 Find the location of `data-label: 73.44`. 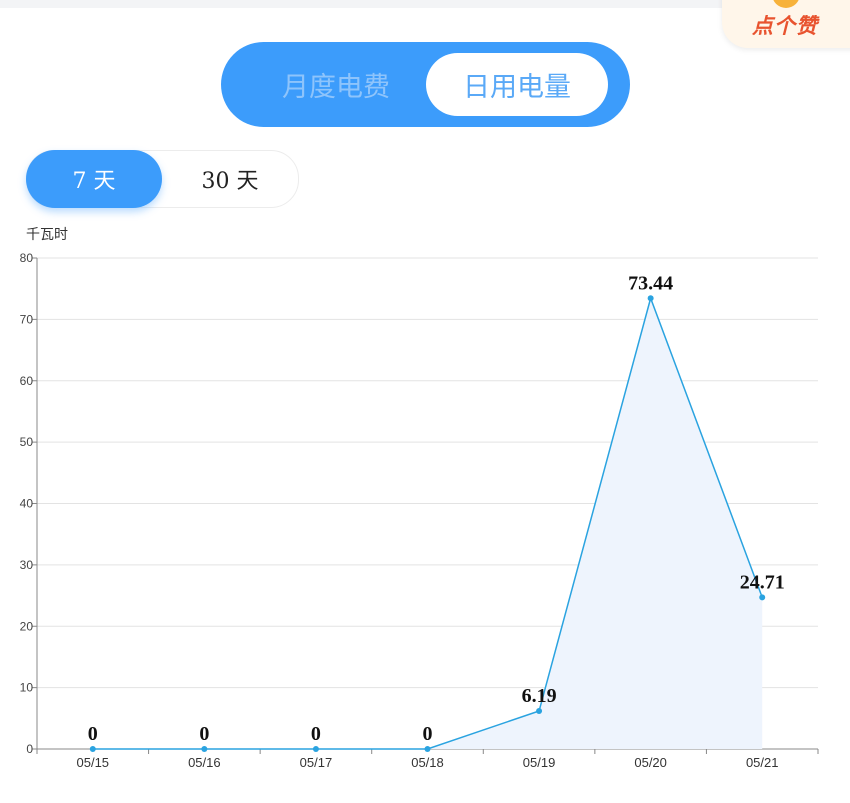

data-label: 73.44 is located at coordinates (650, 283).